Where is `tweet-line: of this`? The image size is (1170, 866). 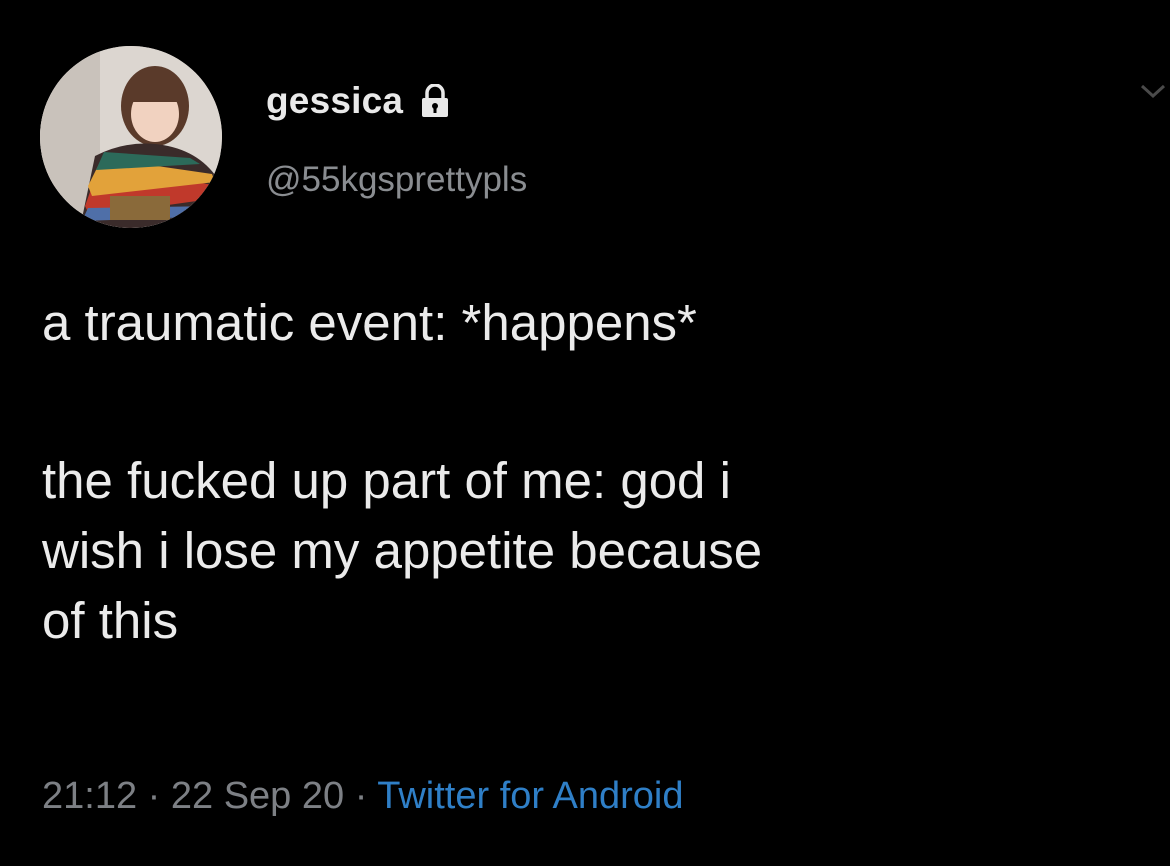
tweet-line: of this is located at coordinates (110, 620).